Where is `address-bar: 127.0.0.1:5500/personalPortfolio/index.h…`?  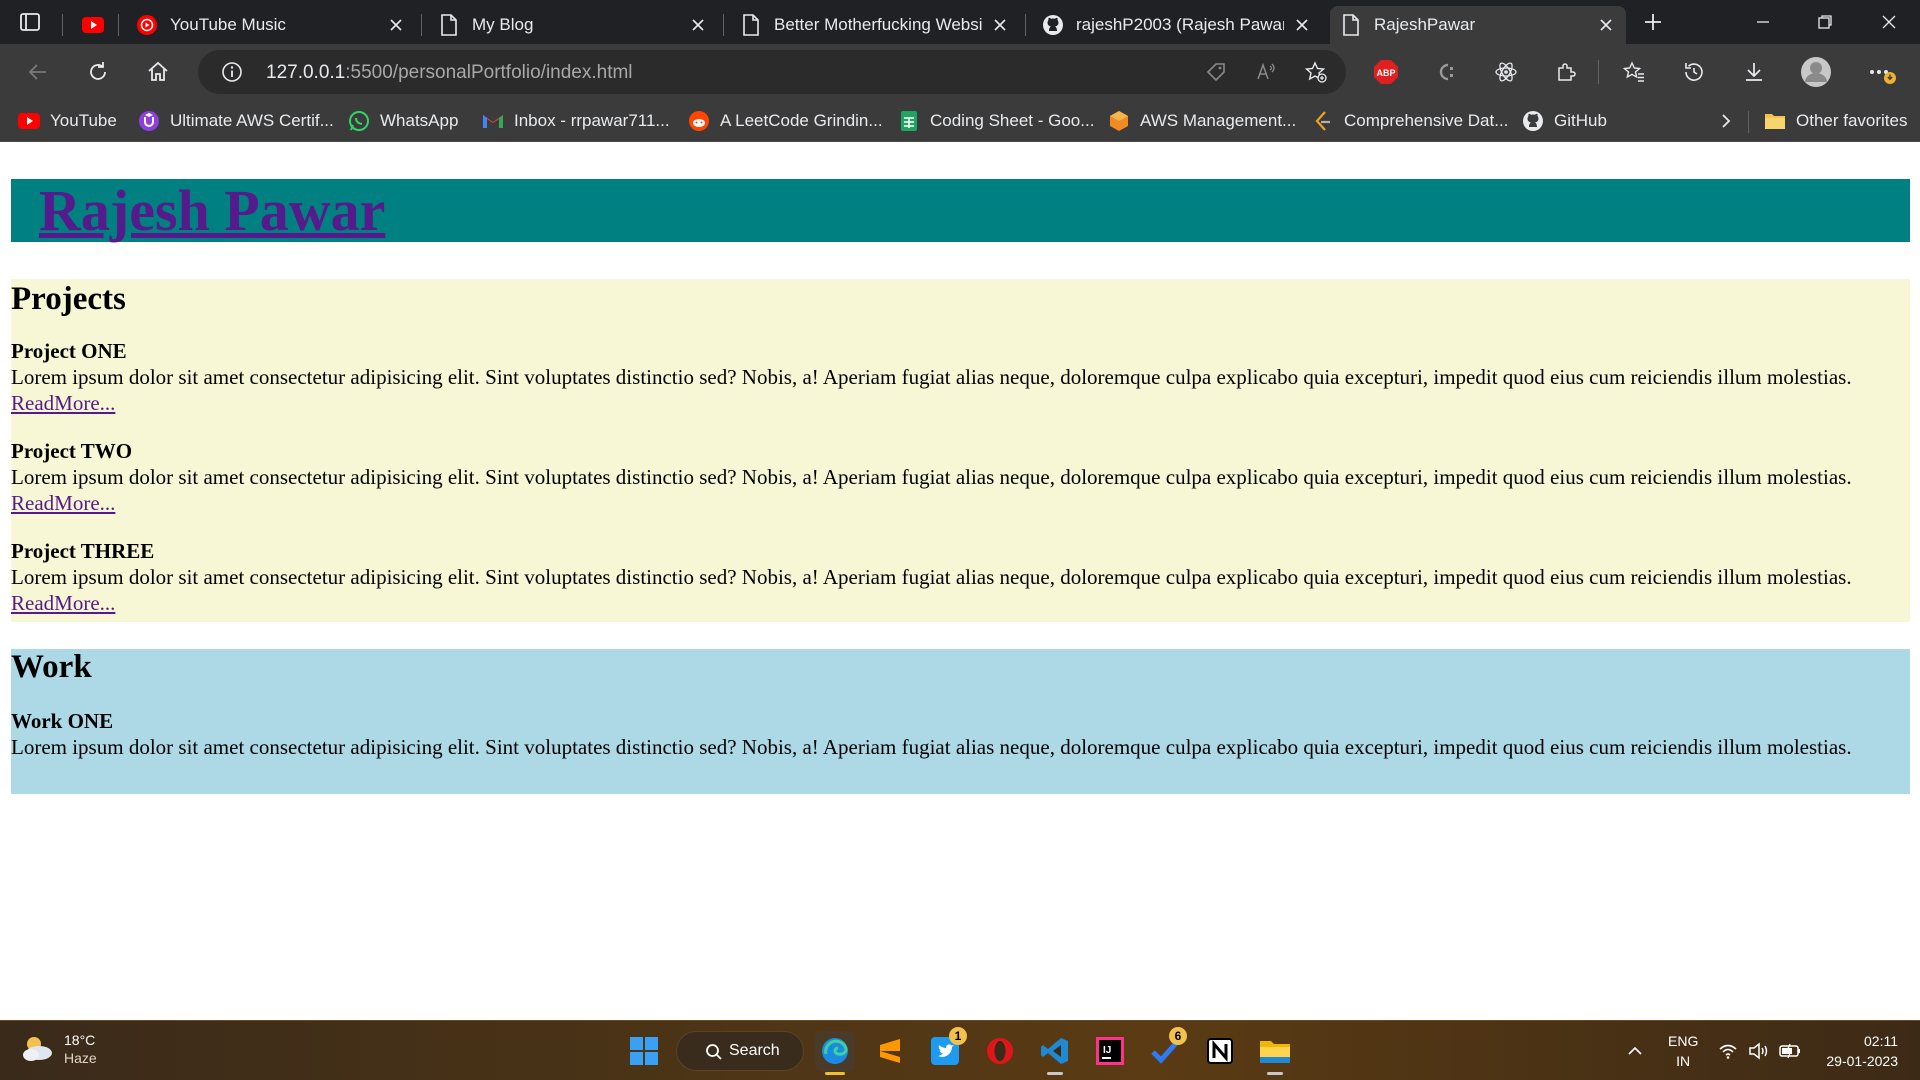
address-bar: 127.0.0.1:5500/personalPortfolio/index.h… is located at coordinates (772, 72).